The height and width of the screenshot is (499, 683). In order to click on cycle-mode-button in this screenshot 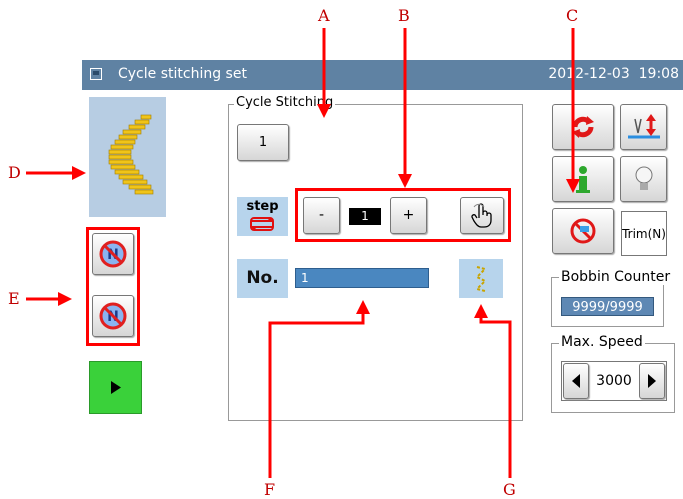, I will do `click(583, 127)`.